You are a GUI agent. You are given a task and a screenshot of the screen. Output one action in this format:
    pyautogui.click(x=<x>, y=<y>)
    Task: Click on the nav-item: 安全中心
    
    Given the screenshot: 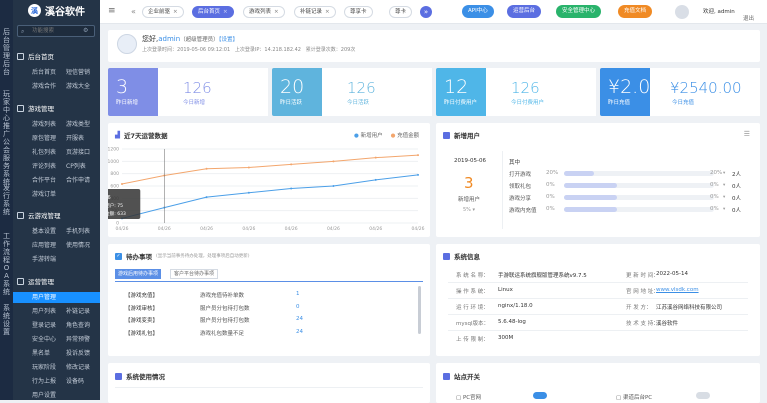 What is the action you would take?
    pyautogui.click(x=44, y=338)
    